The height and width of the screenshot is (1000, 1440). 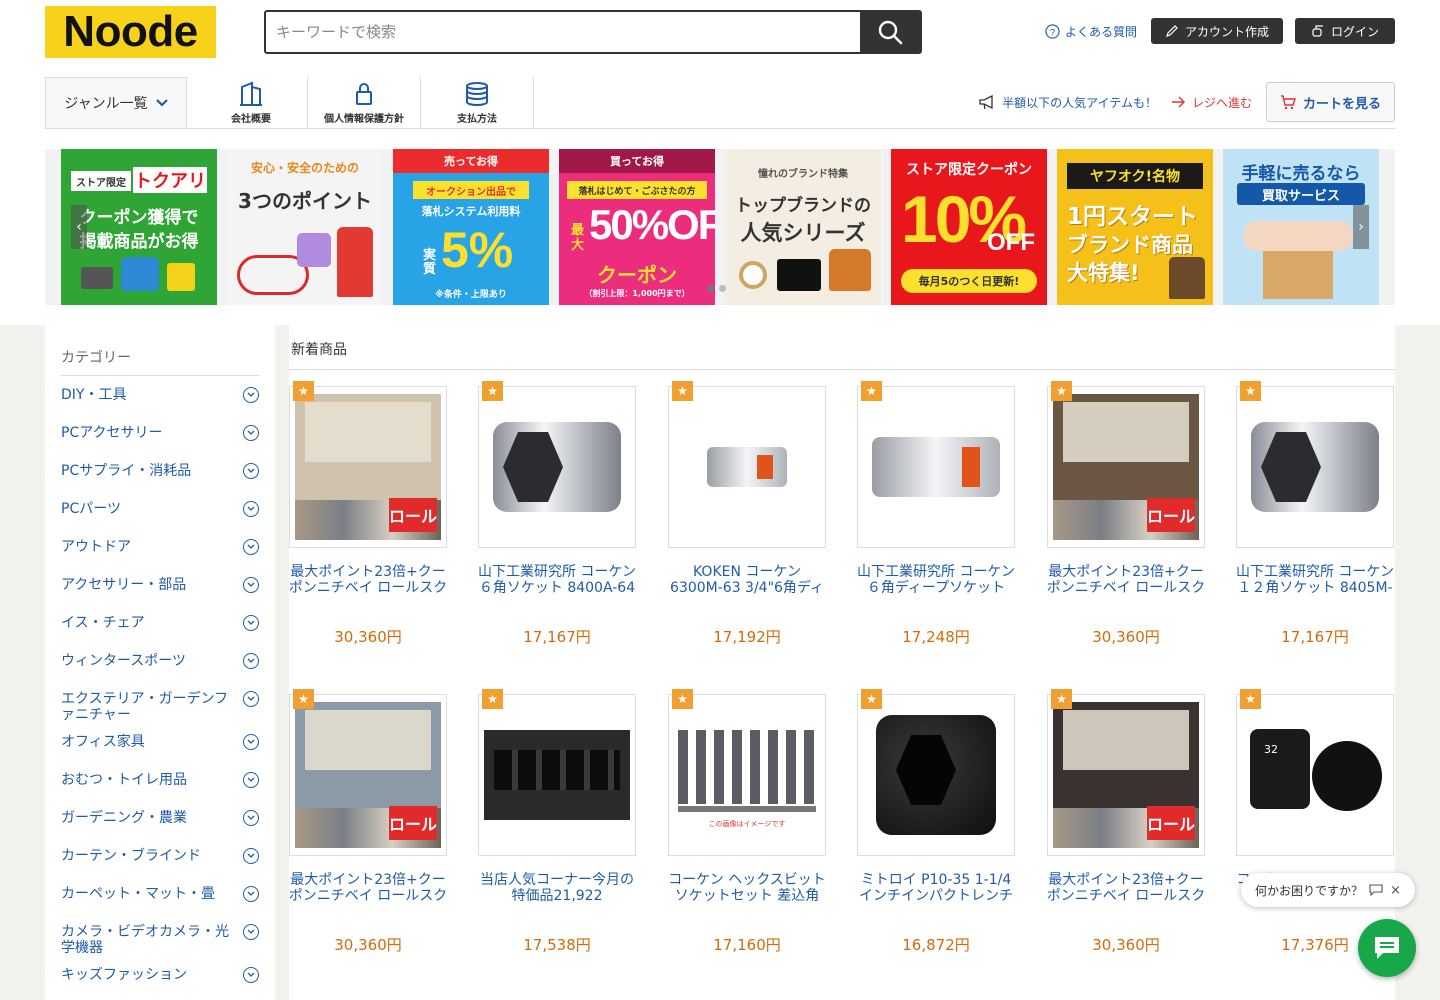 What do you see at coordinates (1217, 31) in the screenshot?
I see `create-account-button: アカウント作成` at bounding box center [1217, 31].